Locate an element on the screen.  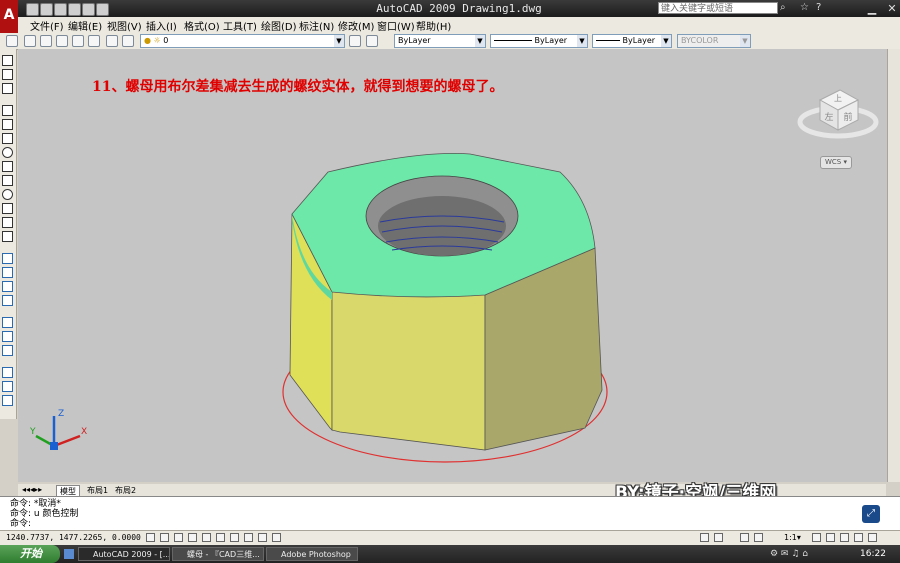
start-button: 开始 is located at coordinates (30, 554).